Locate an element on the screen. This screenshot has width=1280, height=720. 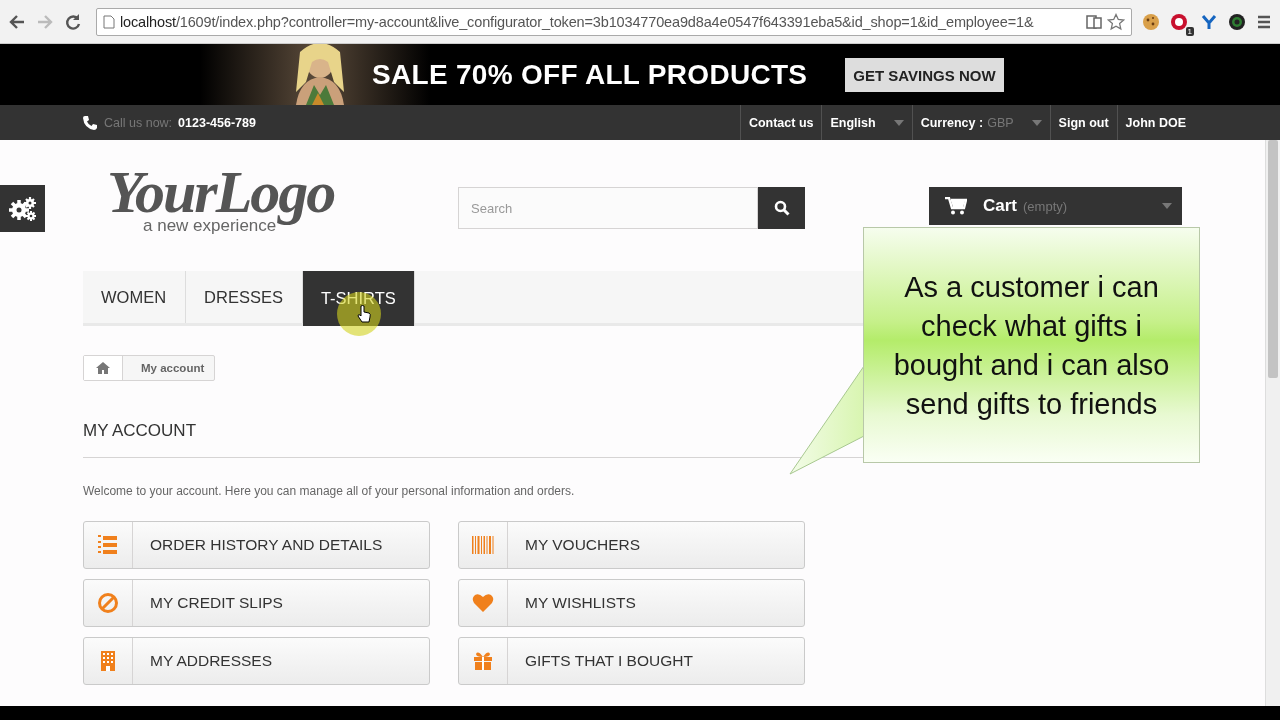
back-icon is located at coordinates (17, 21).